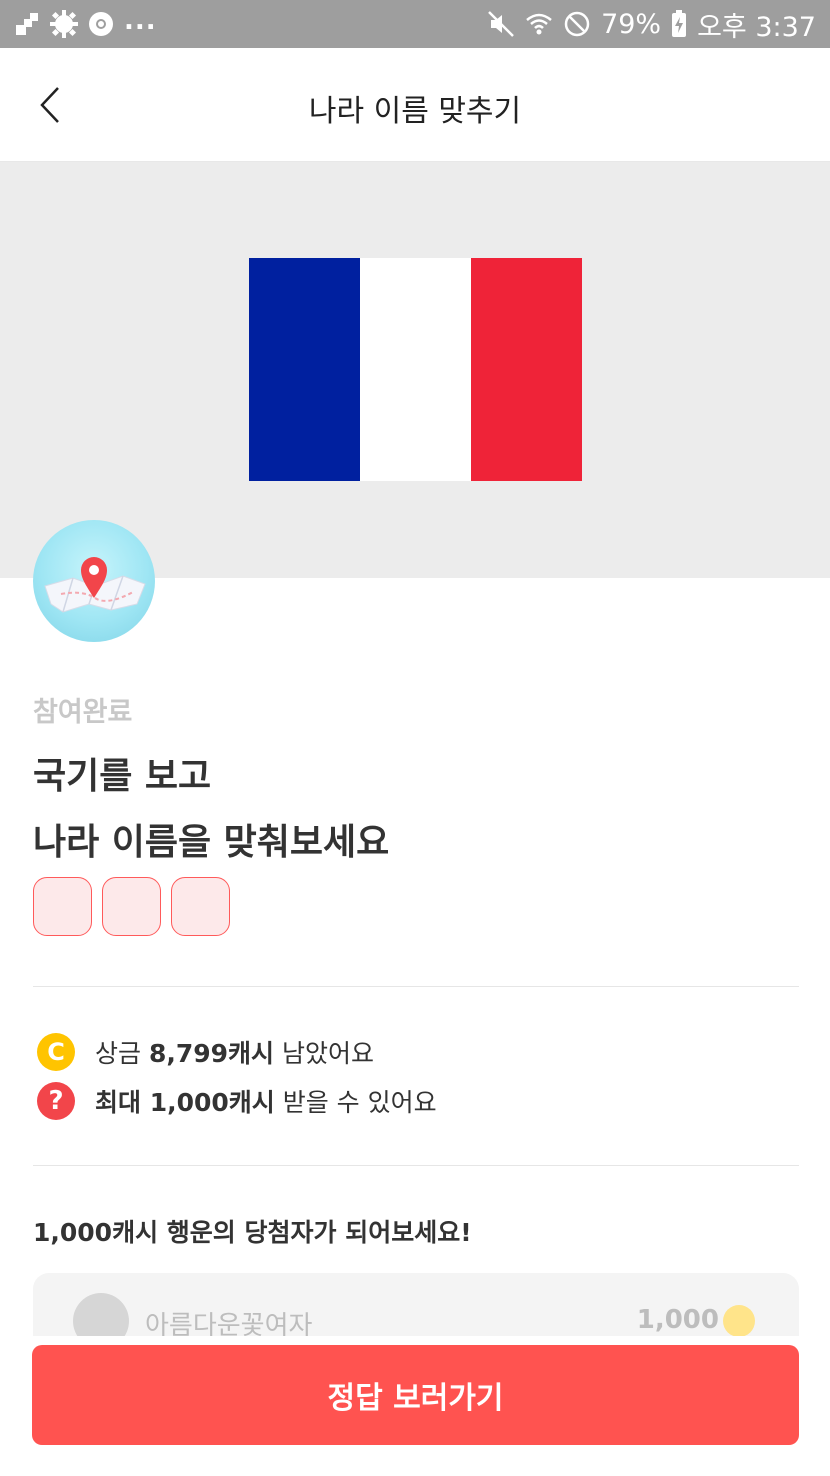 This screenshot has height=1476, width=830. I want to click on map-pin-icon, so click(95, 585).